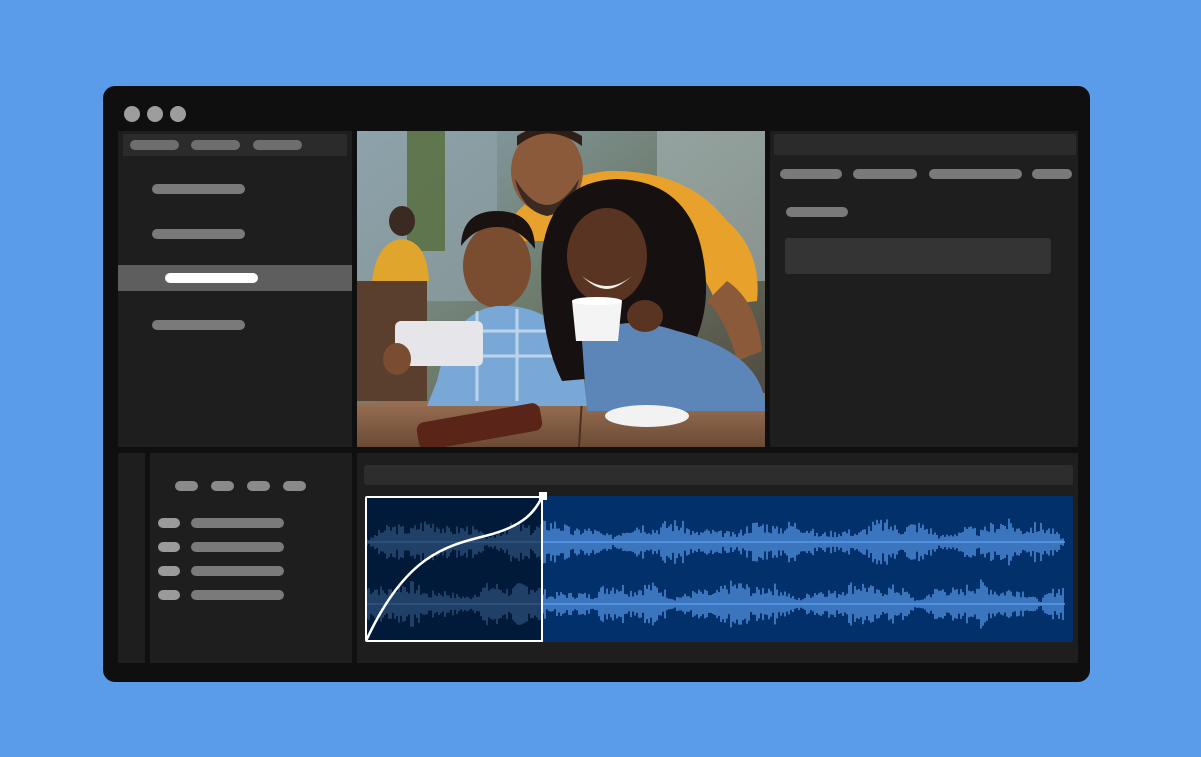 Image resolution: width=1201 pixels, height=757 pixels. I want to click on fade-handle-icon, so click(543, 496).